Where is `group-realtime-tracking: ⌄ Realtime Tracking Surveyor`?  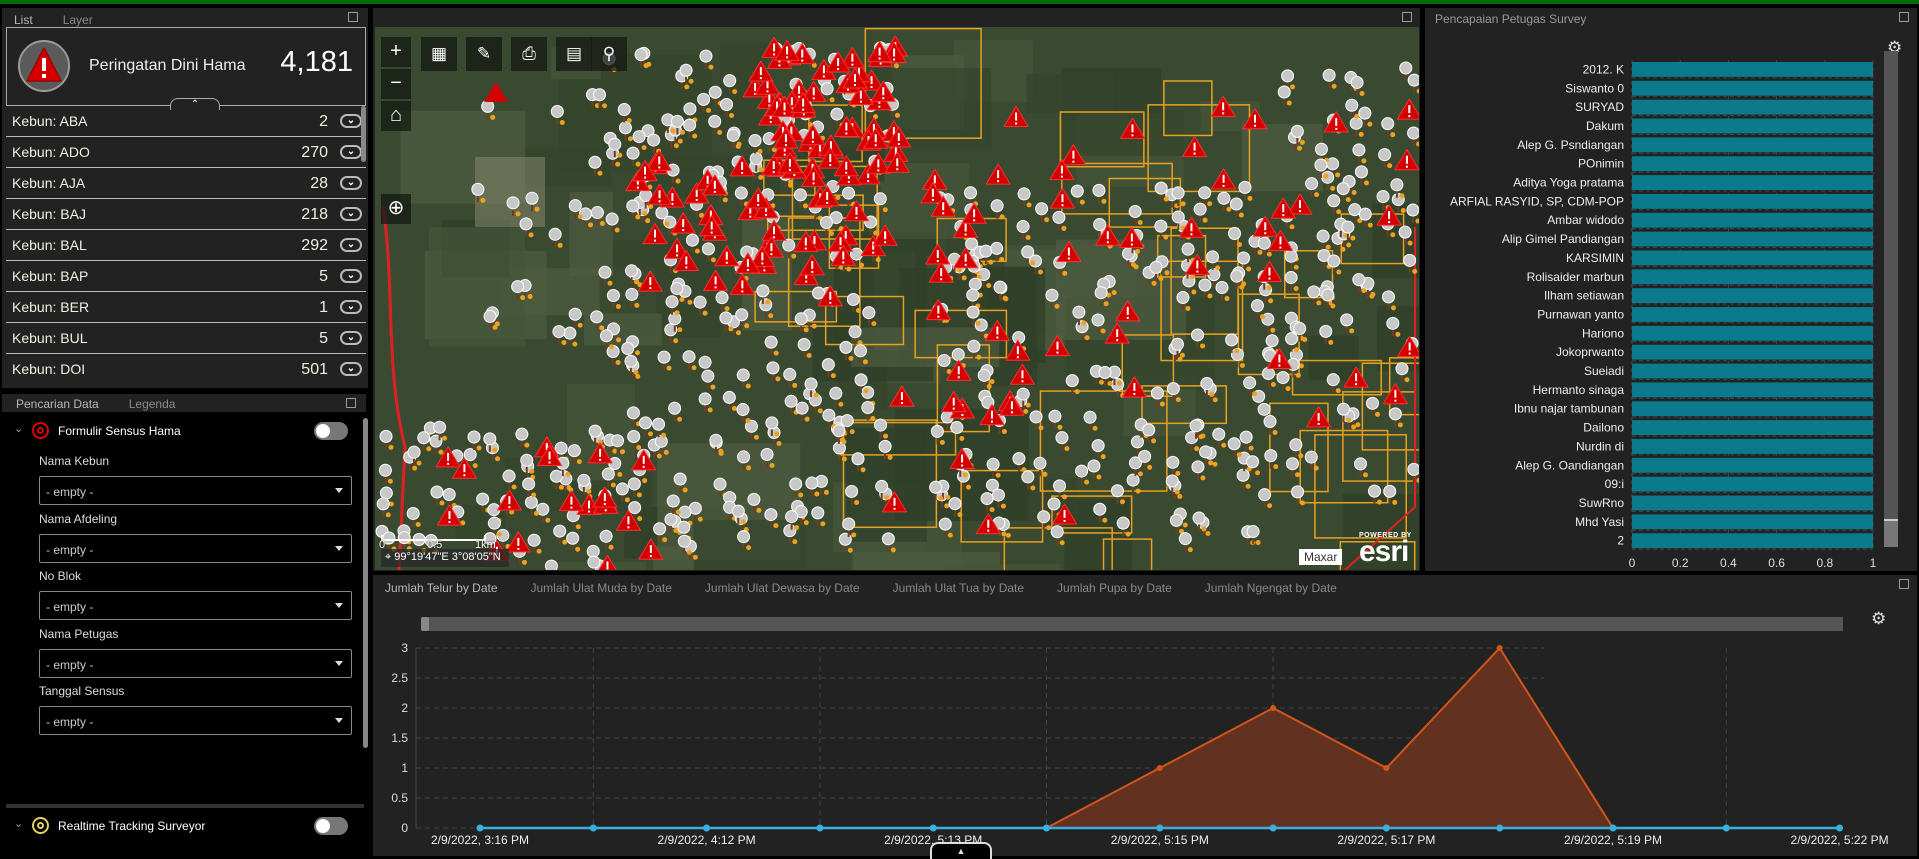
group-realtime-tracking: ⌄ Realtime Tracking Surveyor is located at coordinates (182, 826).